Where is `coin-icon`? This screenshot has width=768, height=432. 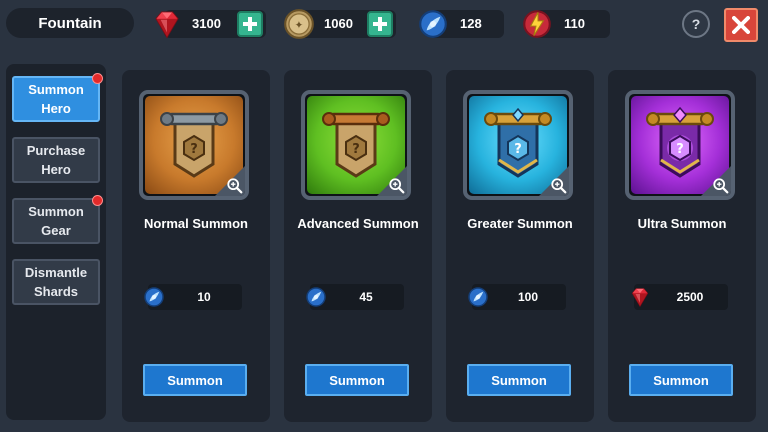 coin-icon is located at coordinates (299, 24).